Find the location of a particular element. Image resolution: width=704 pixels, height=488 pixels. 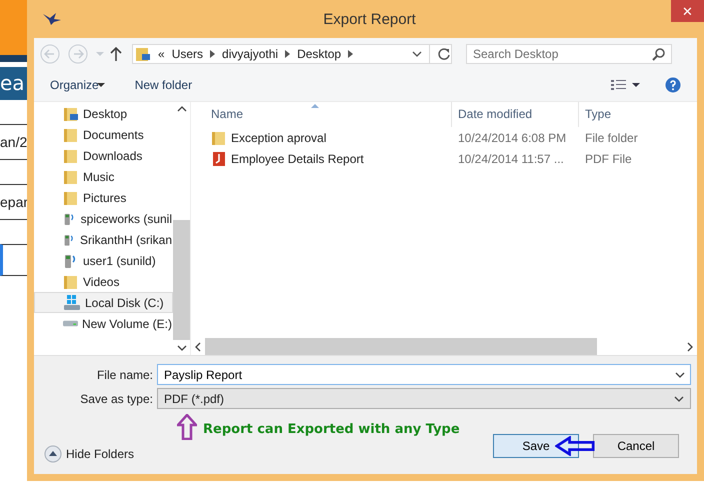

refresh-icon is located at coordinates (444, 53).